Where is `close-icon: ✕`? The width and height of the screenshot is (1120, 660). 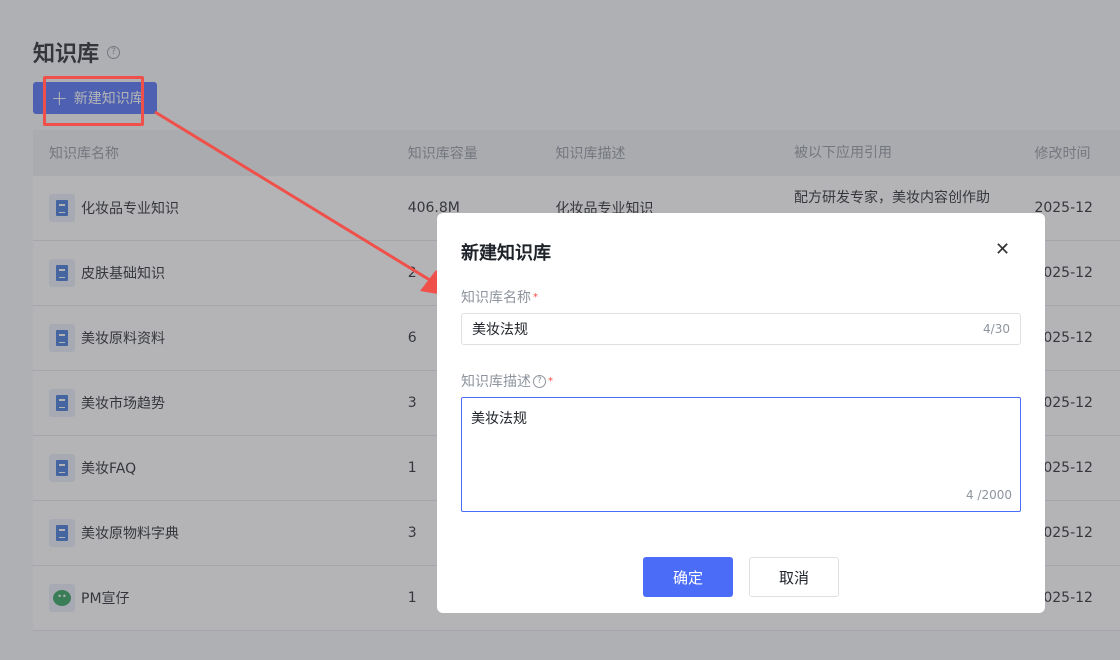
close-icon: ✕ is located at coordinates (1002, 249).